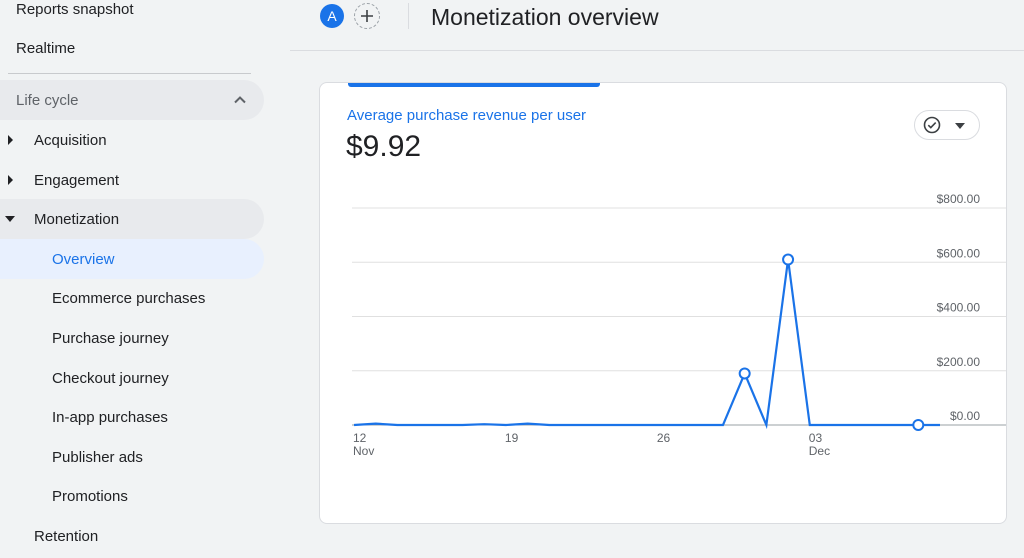 The width and height of the screenshot is (1024, 558). Describe the element at coordinates (47, 100) in the screenshot. I see `section-life-cycle-label: Life cycle` at that location.